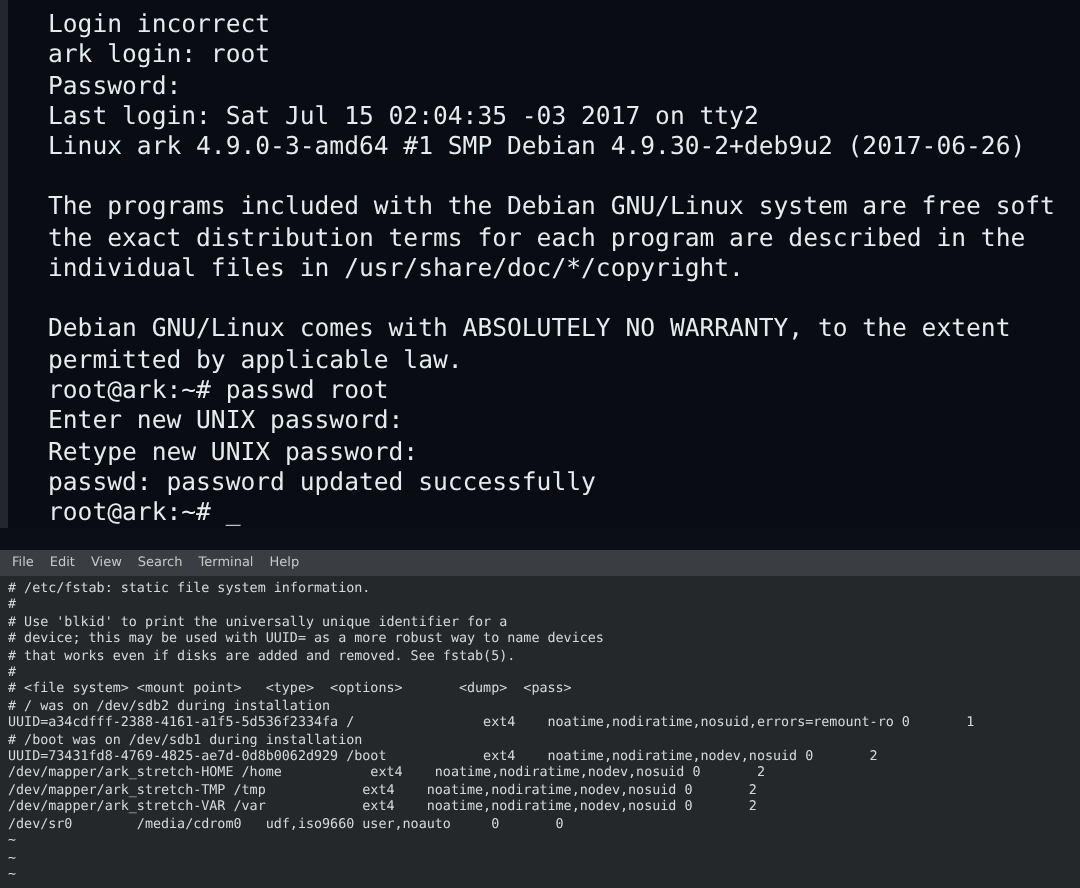 The image size is (1080, 888). I want to click on console-line: Last login: Sat Jul 15 02:04:35 -03 2017 on tty2, so click(404, 117).